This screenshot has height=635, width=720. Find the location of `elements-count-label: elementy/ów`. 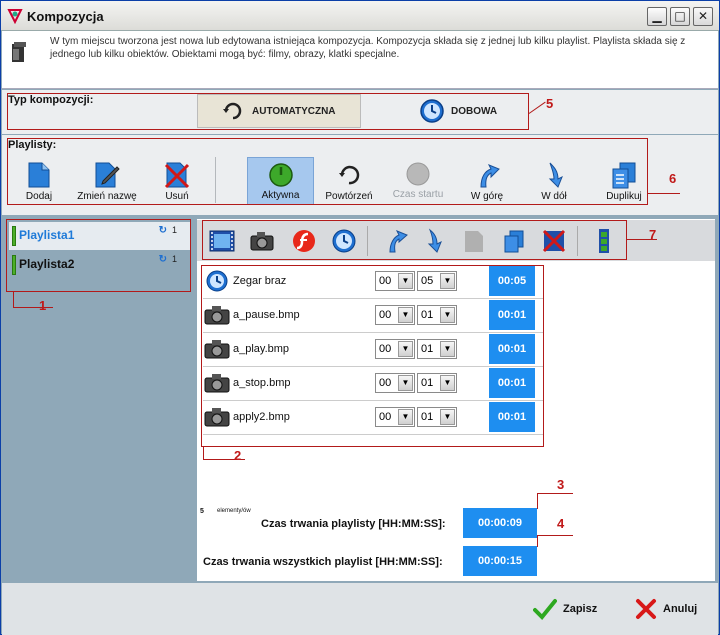

elements-count-label: elementy/ów is located at coordinates (234, 511).